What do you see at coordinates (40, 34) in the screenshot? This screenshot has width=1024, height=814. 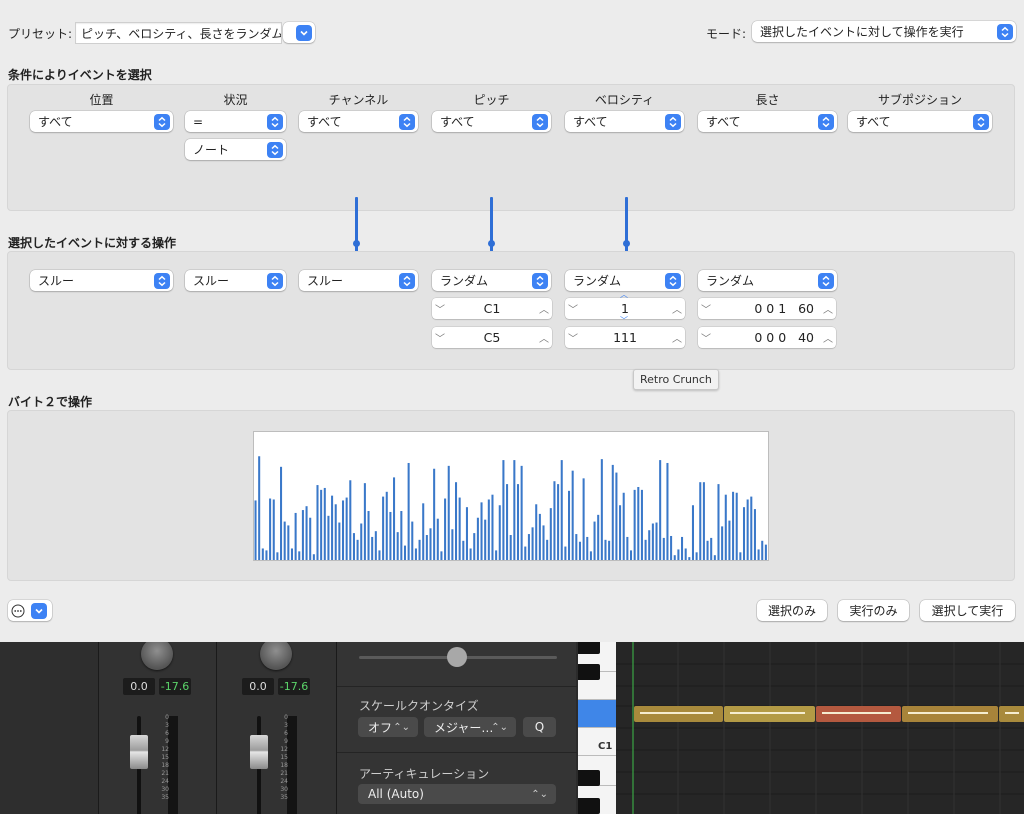 I see `preset-label: プリセット:` at bounding box center [40, 34].